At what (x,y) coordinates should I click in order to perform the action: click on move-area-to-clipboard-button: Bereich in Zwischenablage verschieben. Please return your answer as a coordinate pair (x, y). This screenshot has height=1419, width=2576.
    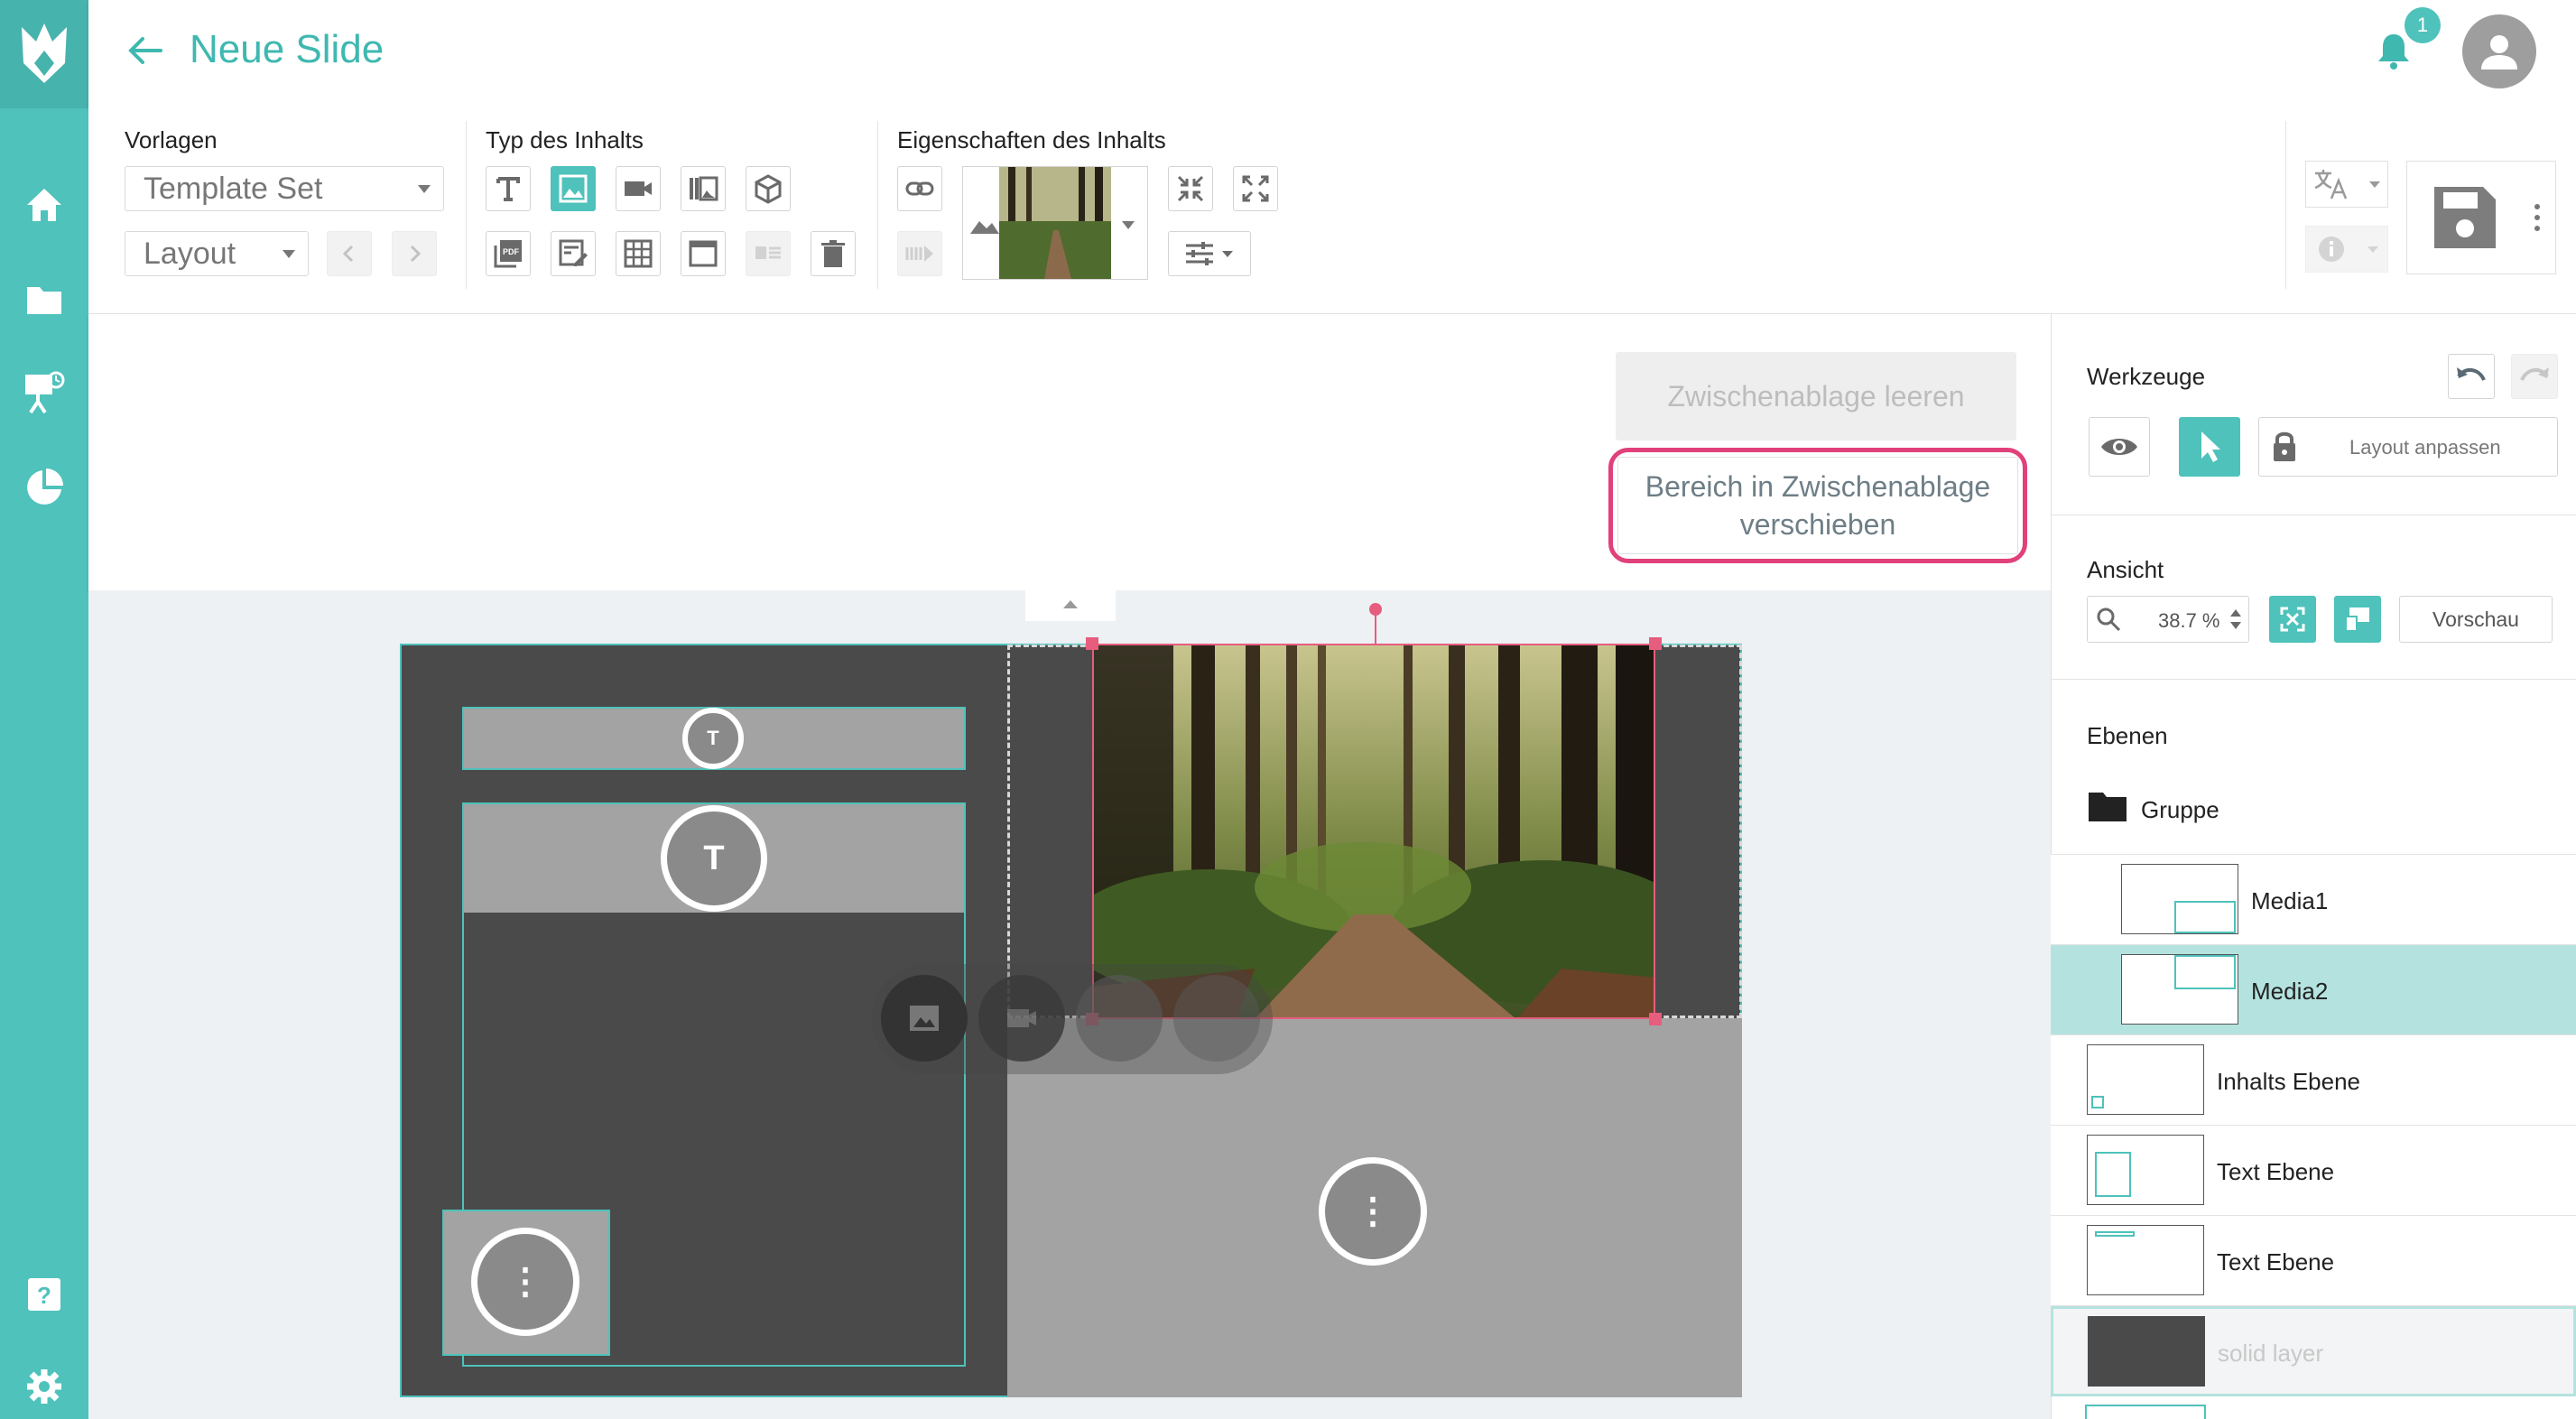
    Looking at the image, I should click on (1818, 505).